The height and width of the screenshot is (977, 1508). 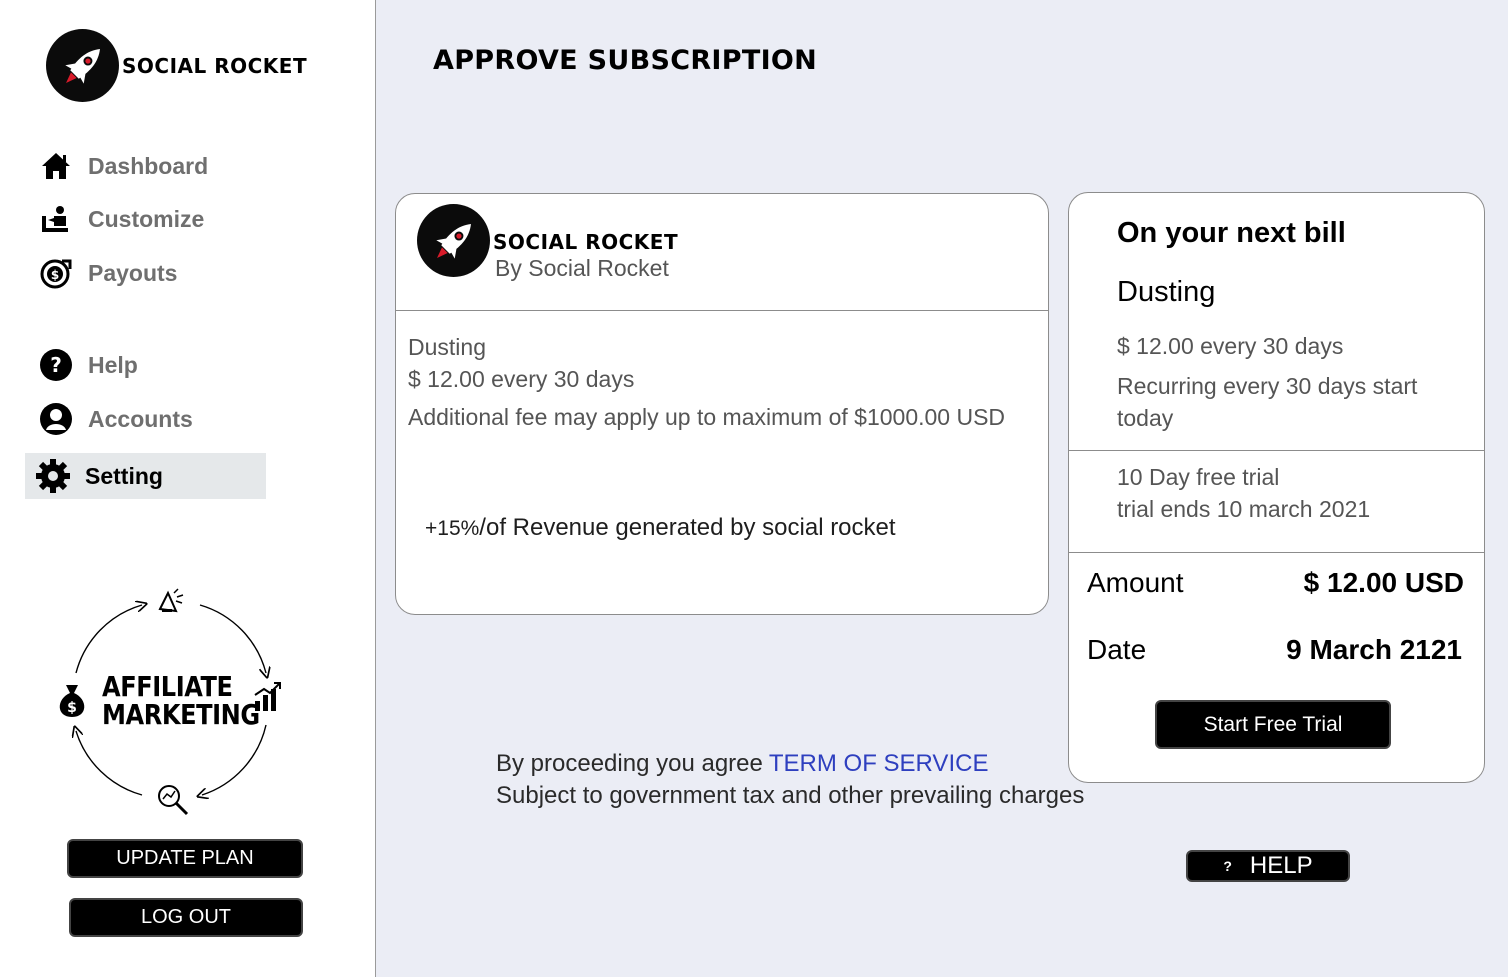 I want to click on money-bag-icon: $, so click(x=72, y=701).